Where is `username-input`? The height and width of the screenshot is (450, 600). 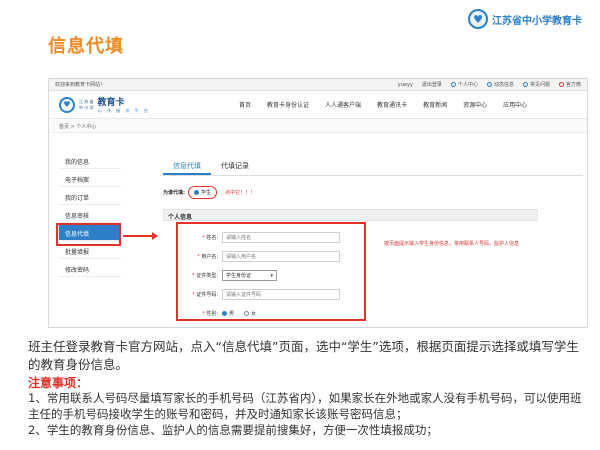 username-input is located at coordinates (281, 256).